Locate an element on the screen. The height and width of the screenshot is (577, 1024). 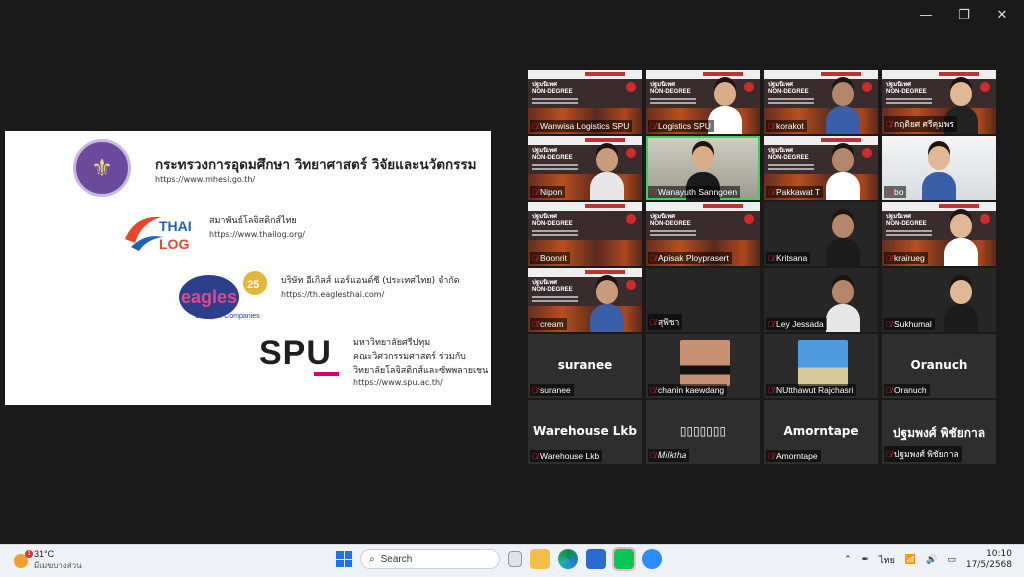
file-explorer-icon is located at coordinates (540, 559).